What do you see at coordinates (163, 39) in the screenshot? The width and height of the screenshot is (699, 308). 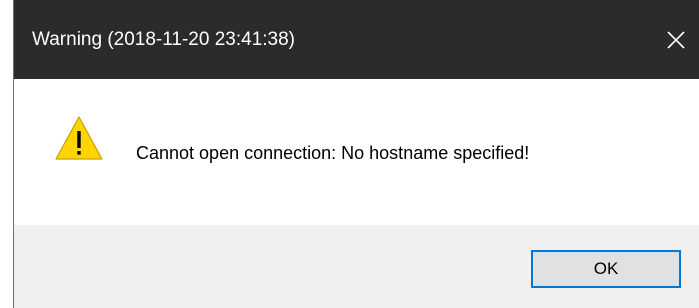 I see `dialog-title: Warning (2018-11-20 23:41:38)` at bounding box center [163, 39].